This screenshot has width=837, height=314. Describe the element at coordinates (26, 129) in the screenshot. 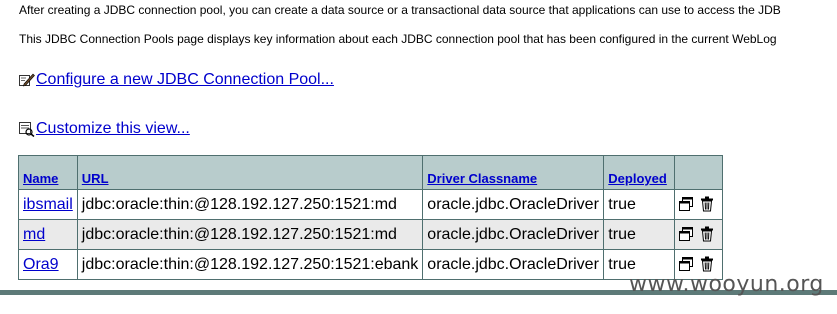

I see `customize-view-icon` at that location.